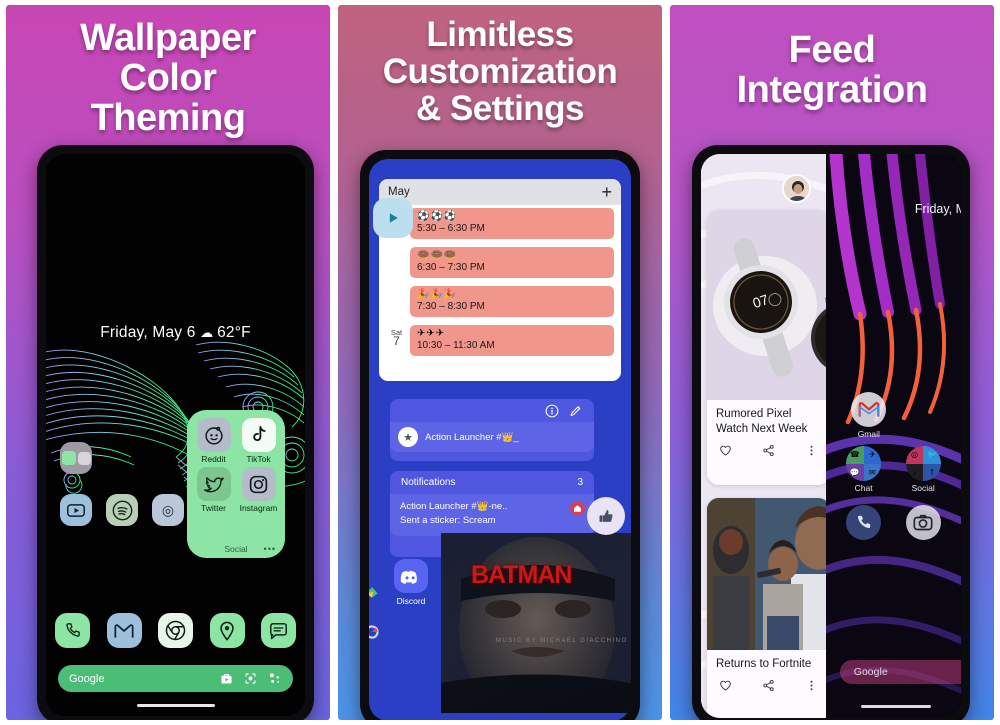  What do you see at coordinates (377, 632) in the screenshot?
I see `google-peek-icon` at bounding box center [377, 632].